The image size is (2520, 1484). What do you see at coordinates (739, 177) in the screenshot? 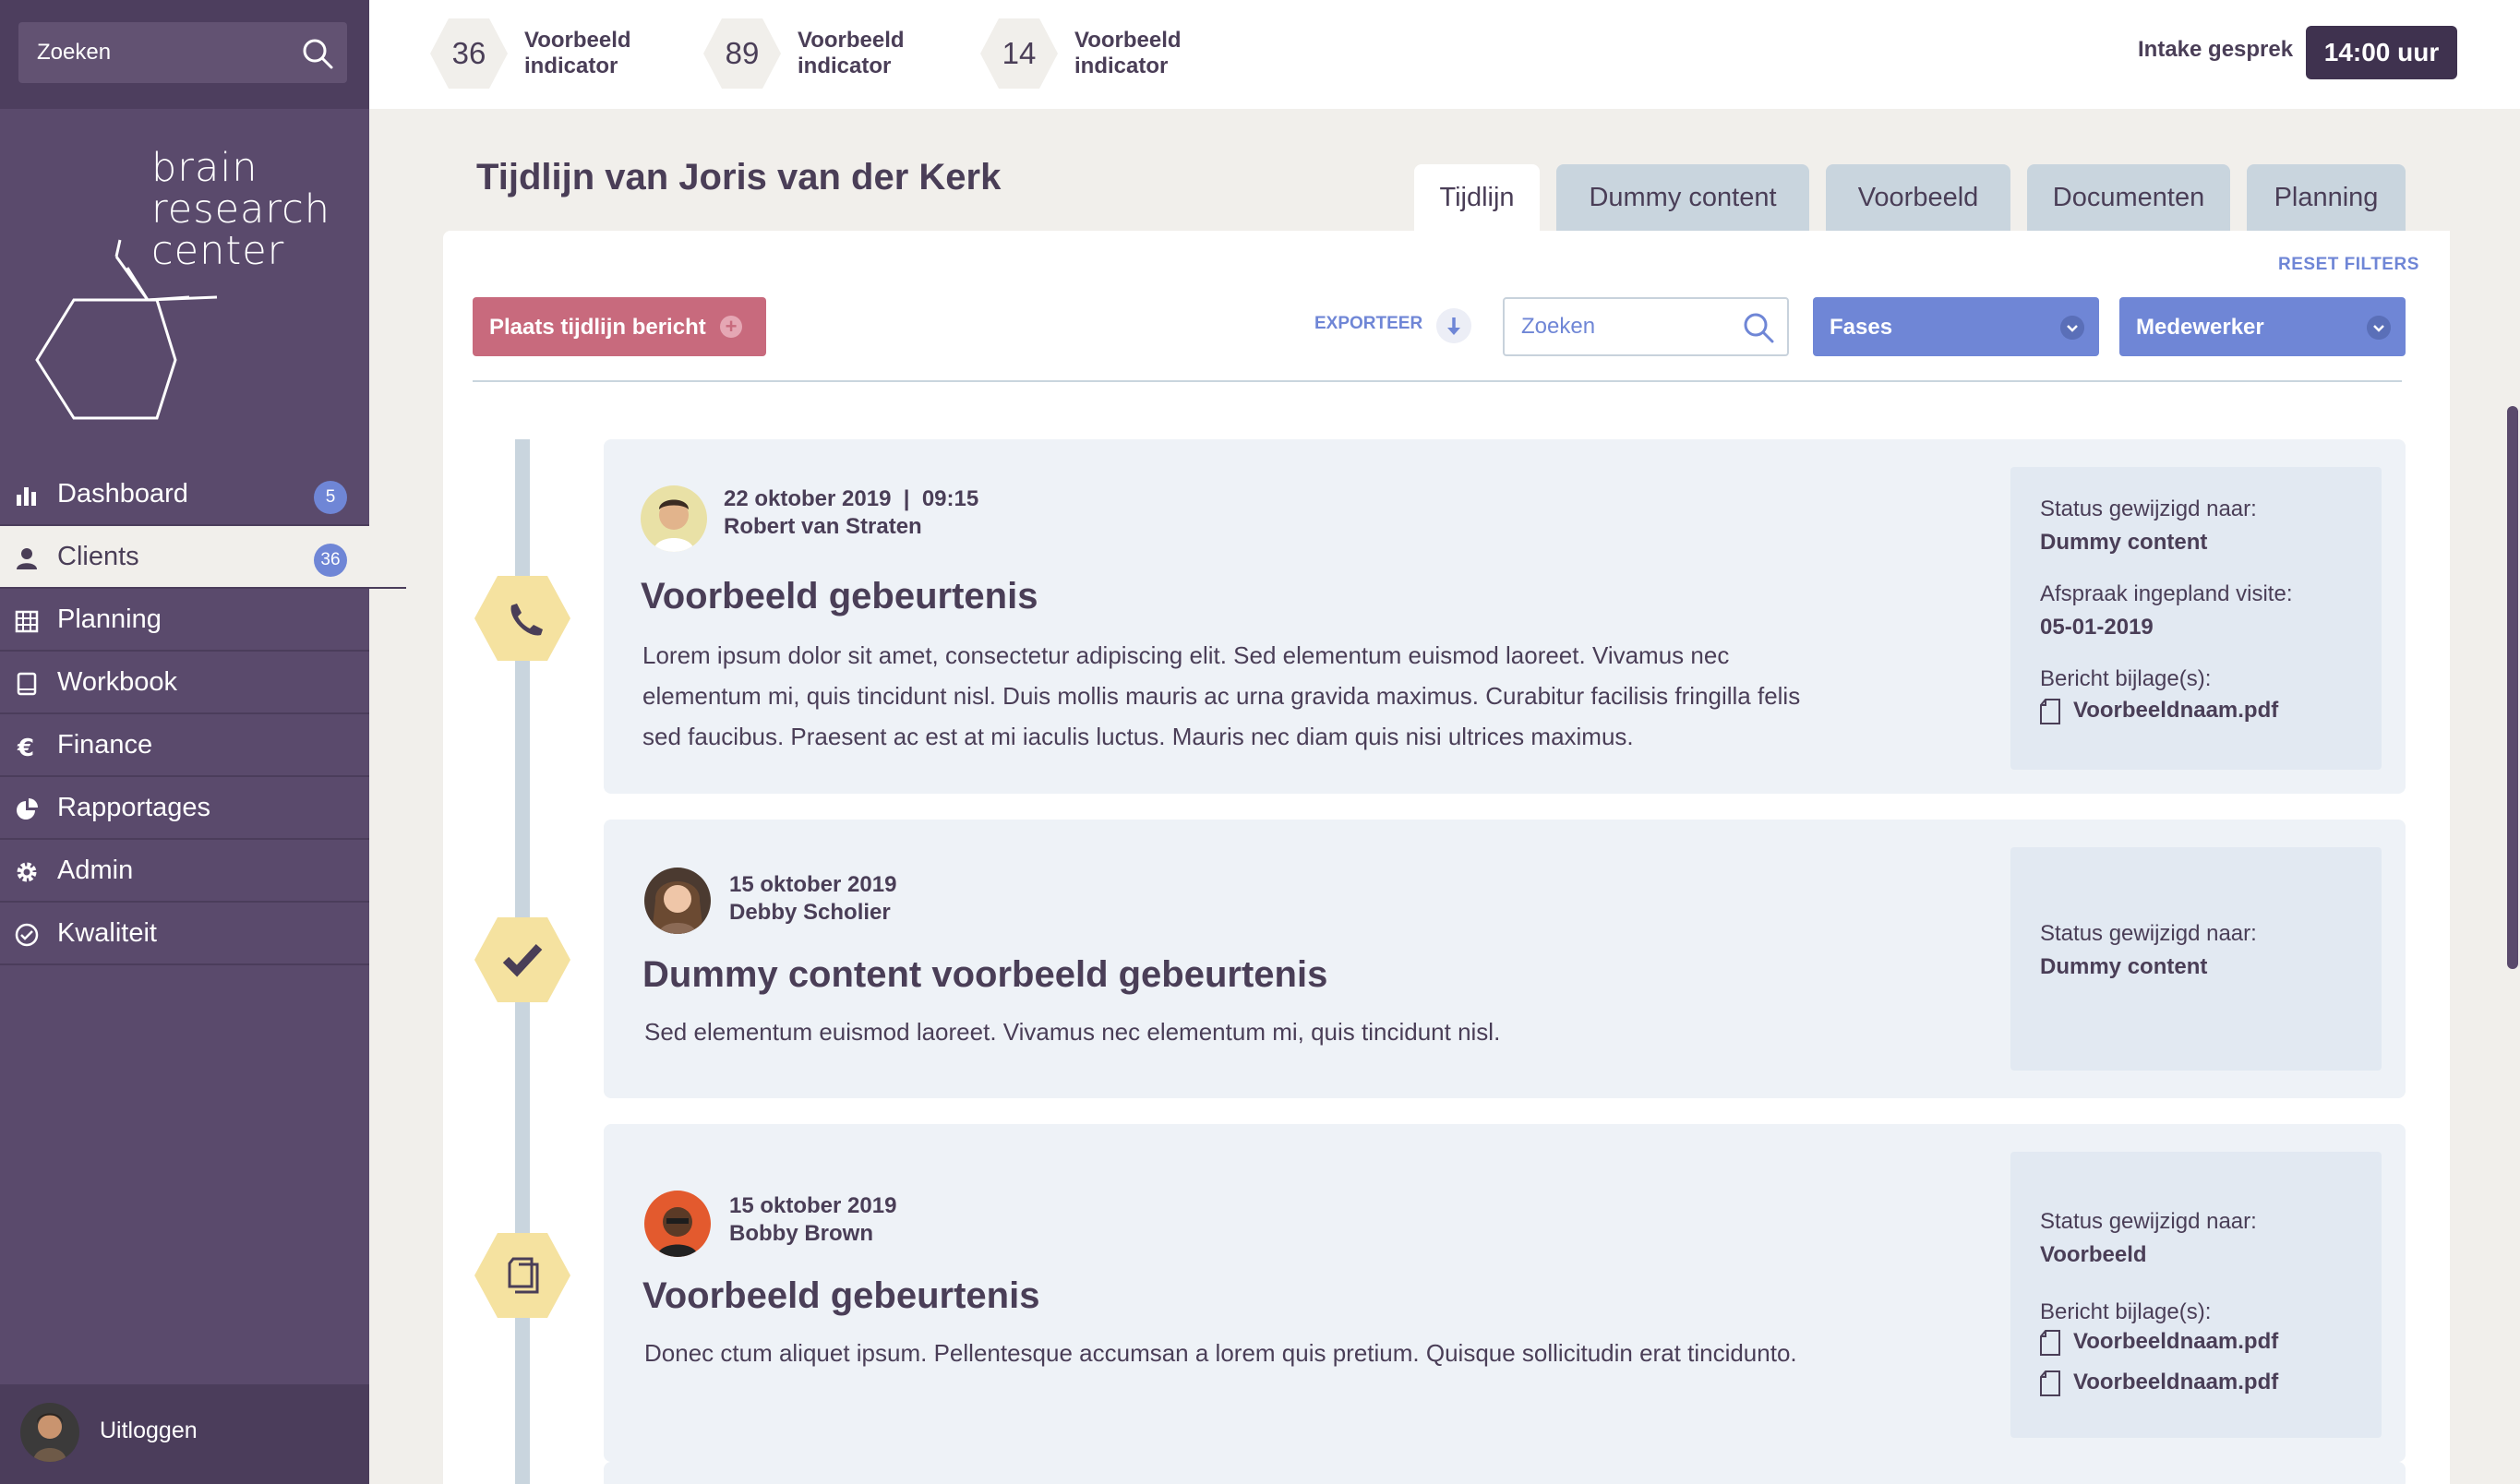
I see `page-title: Tijdlijn van Joris van der Kerk` at bounding box center [739, 177].